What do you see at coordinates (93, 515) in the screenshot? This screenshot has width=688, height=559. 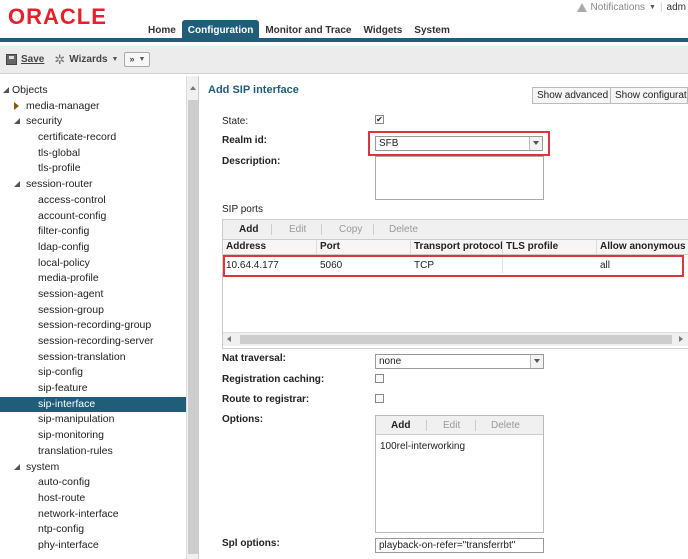 I see `sidebar-item-network-interface: network-interface` at bounding box center [93, 515].